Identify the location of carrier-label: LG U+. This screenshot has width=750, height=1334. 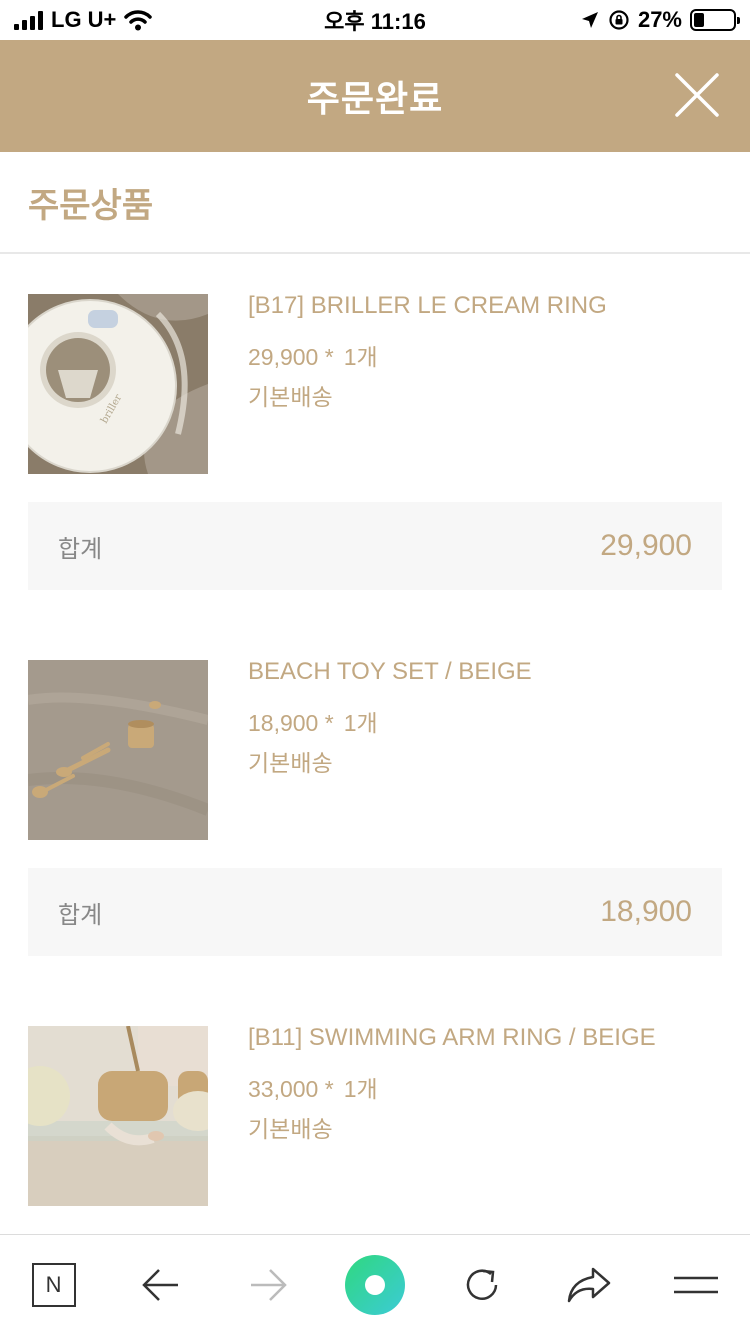
(84, 19).